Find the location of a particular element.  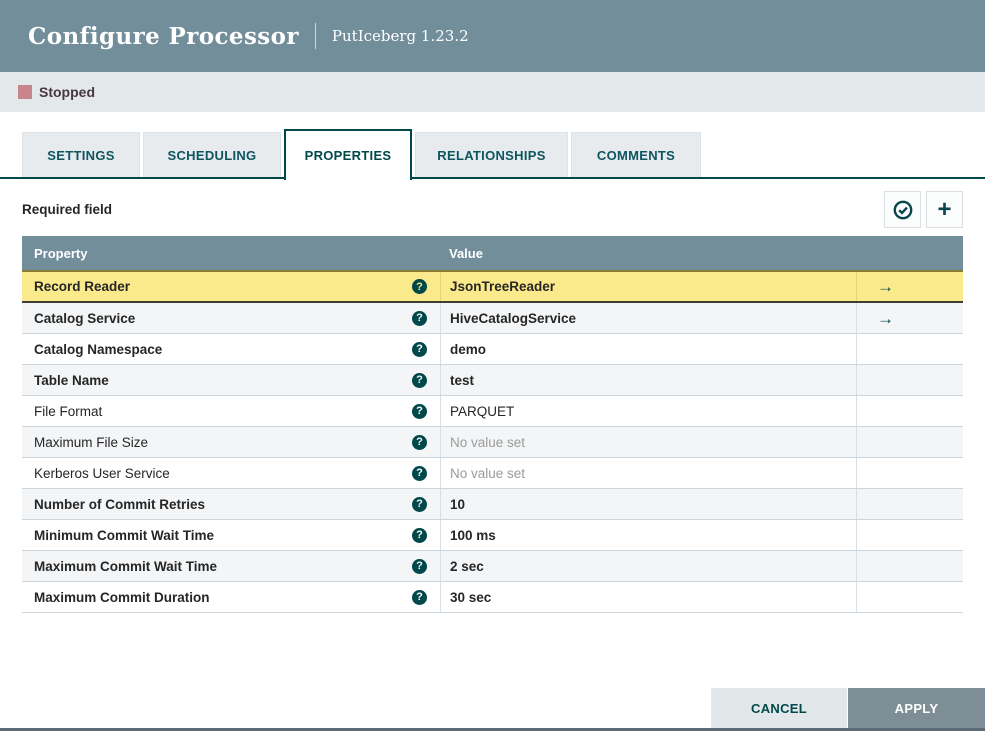

properties-toolbar: Required field + is located at coordinates (492, 209).